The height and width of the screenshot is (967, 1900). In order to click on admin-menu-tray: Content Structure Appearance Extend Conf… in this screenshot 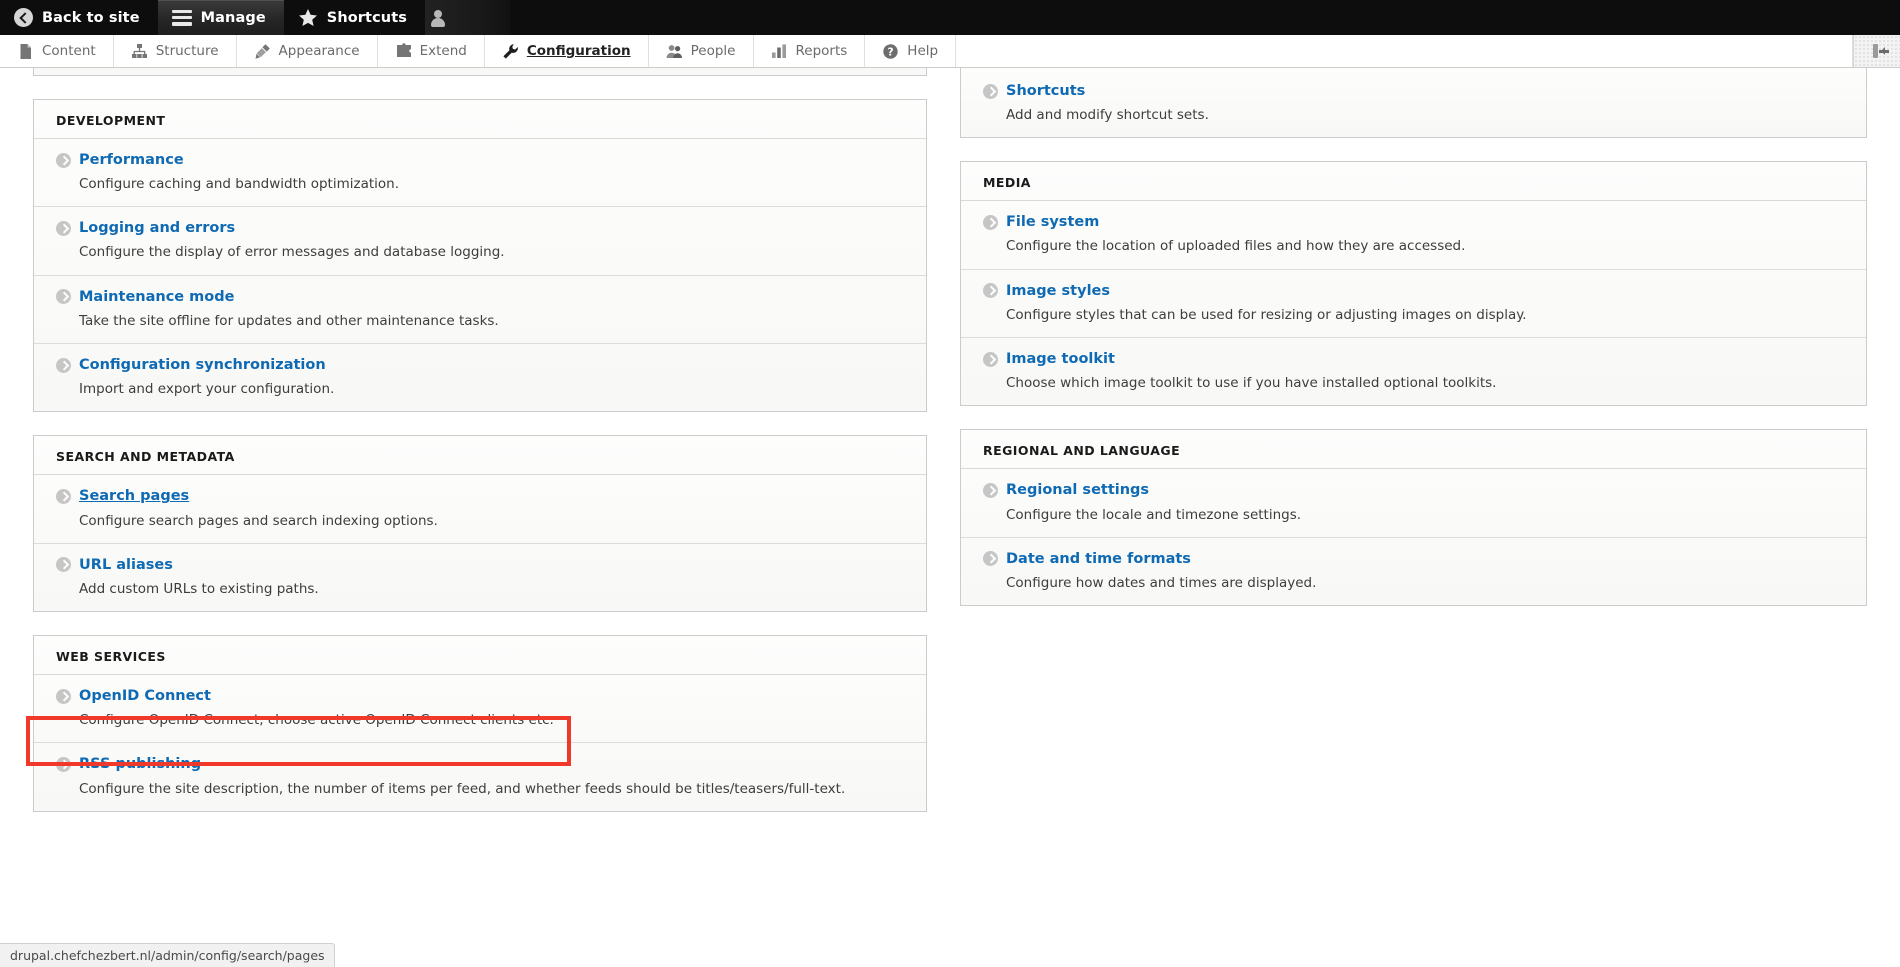, I will do `click(950, 51)`.